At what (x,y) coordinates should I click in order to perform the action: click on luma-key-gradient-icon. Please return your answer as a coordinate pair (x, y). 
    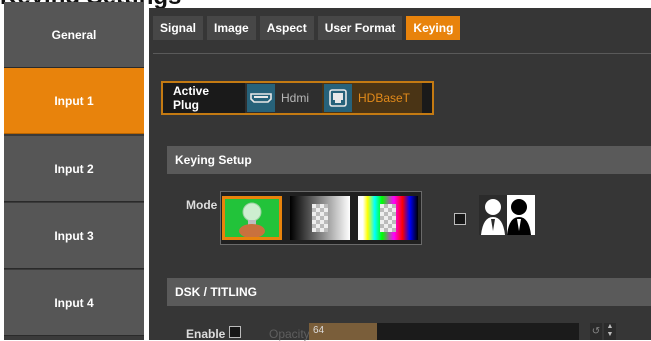
    Looking at the image, I should click on (320, 218).